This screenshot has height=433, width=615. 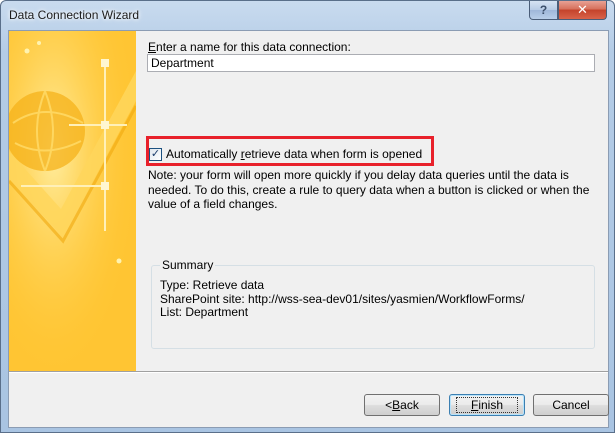 I want to click on finish-button: Finish, so click(x=487, y=405).